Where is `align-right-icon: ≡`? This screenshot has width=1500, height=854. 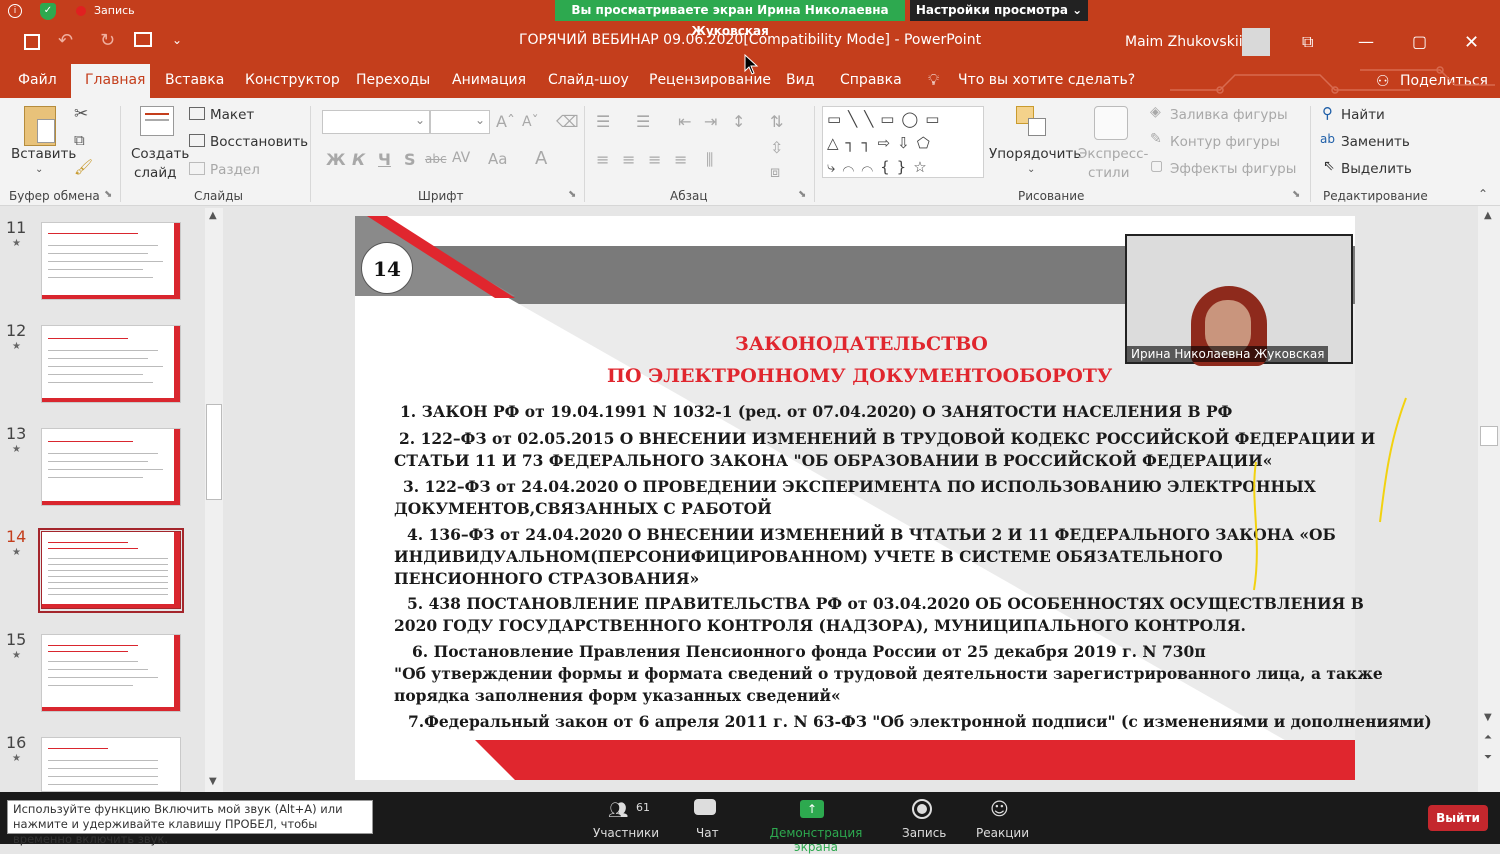 align-right-icon: ≡ is located at coordinates (654, 159).